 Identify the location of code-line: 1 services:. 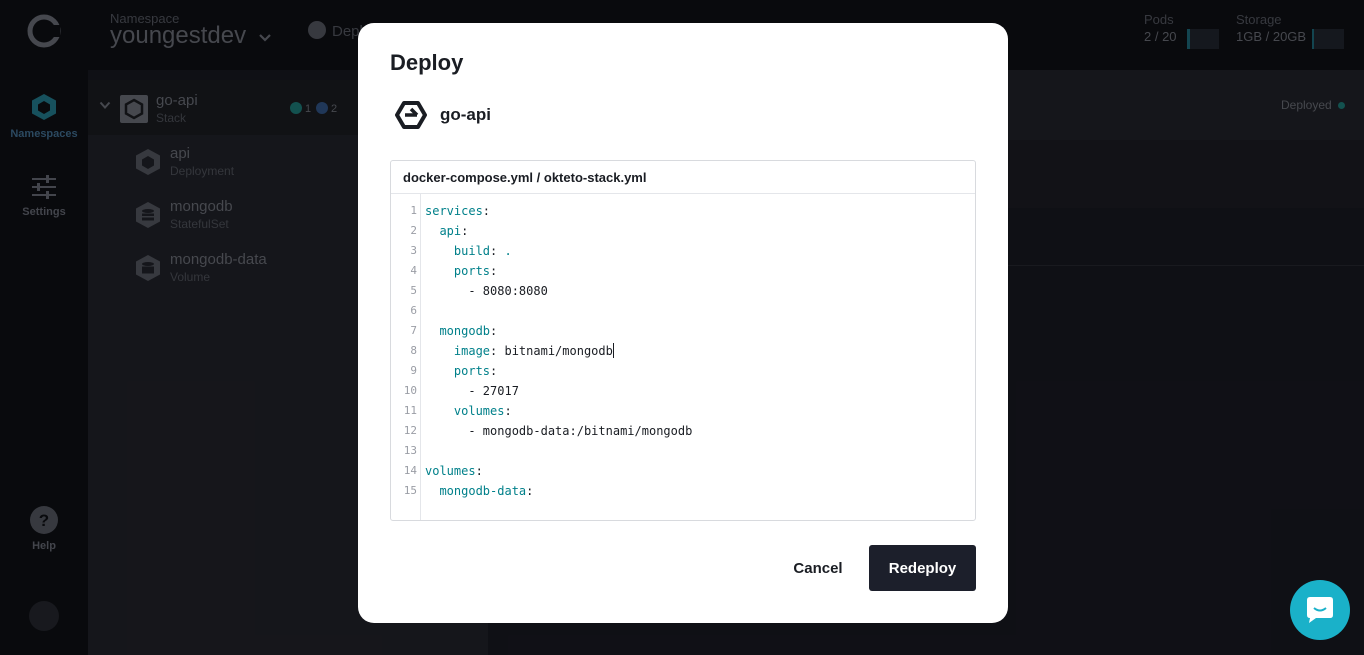
(683, 211).